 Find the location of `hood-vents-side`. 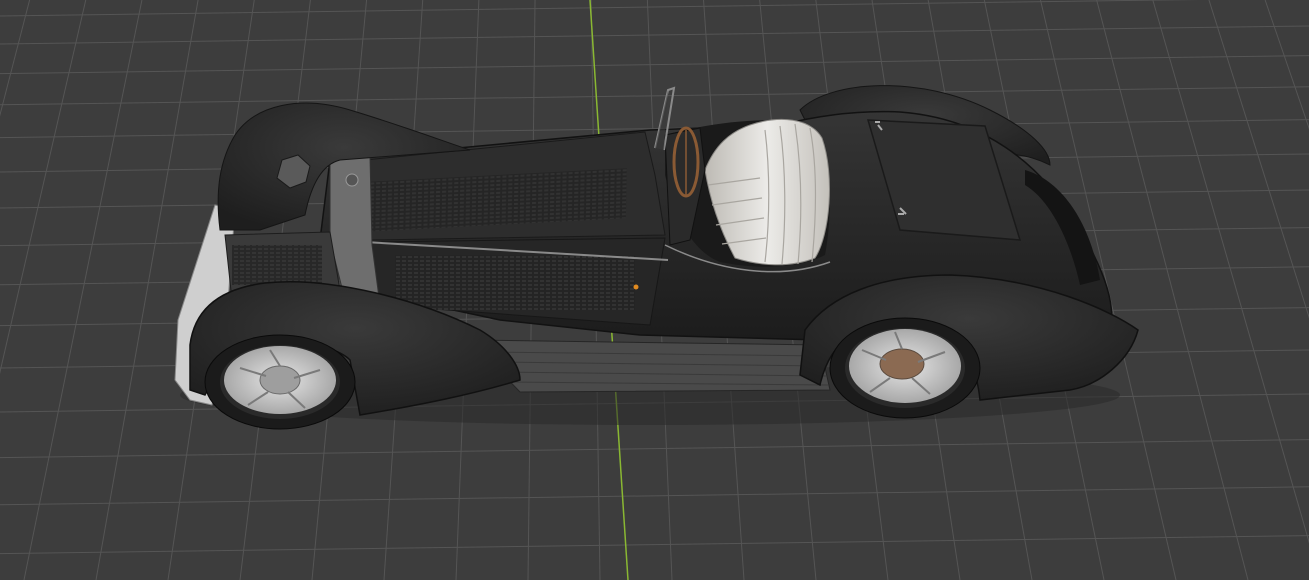

hood-vents-side is located at coordinates (515, 282).